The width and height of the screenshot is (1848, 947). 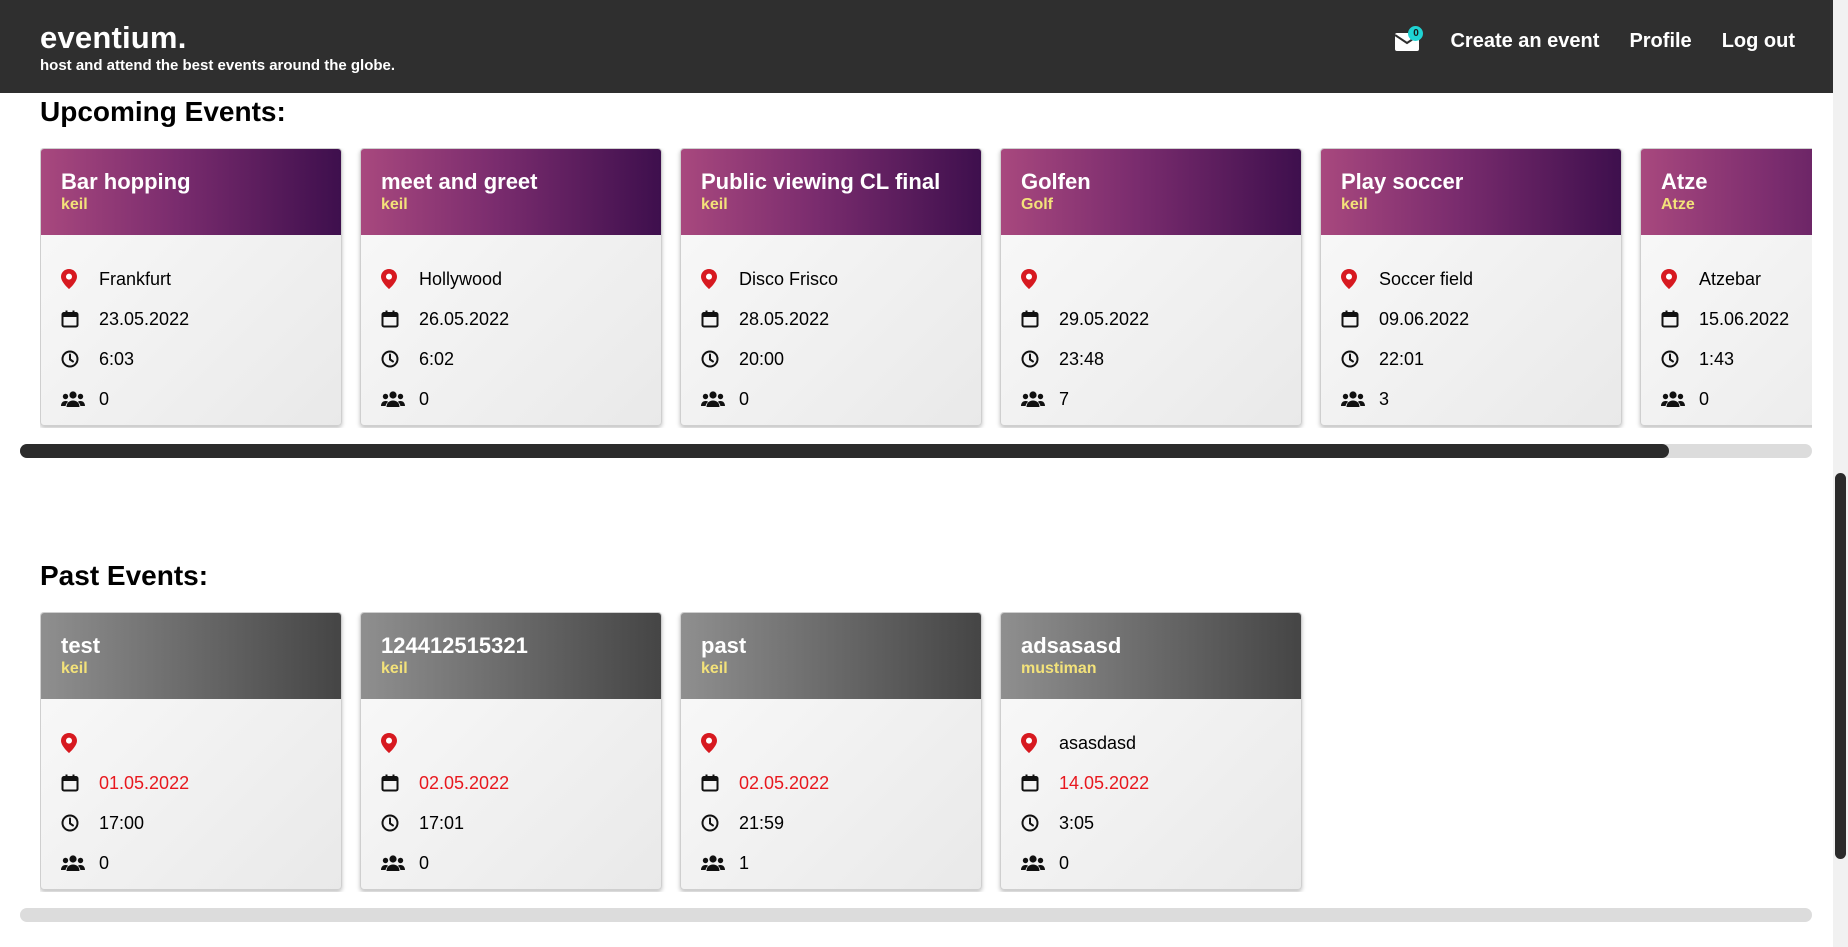 I want to click on event-time-row: 23:48, so click(x=1151, y=359).